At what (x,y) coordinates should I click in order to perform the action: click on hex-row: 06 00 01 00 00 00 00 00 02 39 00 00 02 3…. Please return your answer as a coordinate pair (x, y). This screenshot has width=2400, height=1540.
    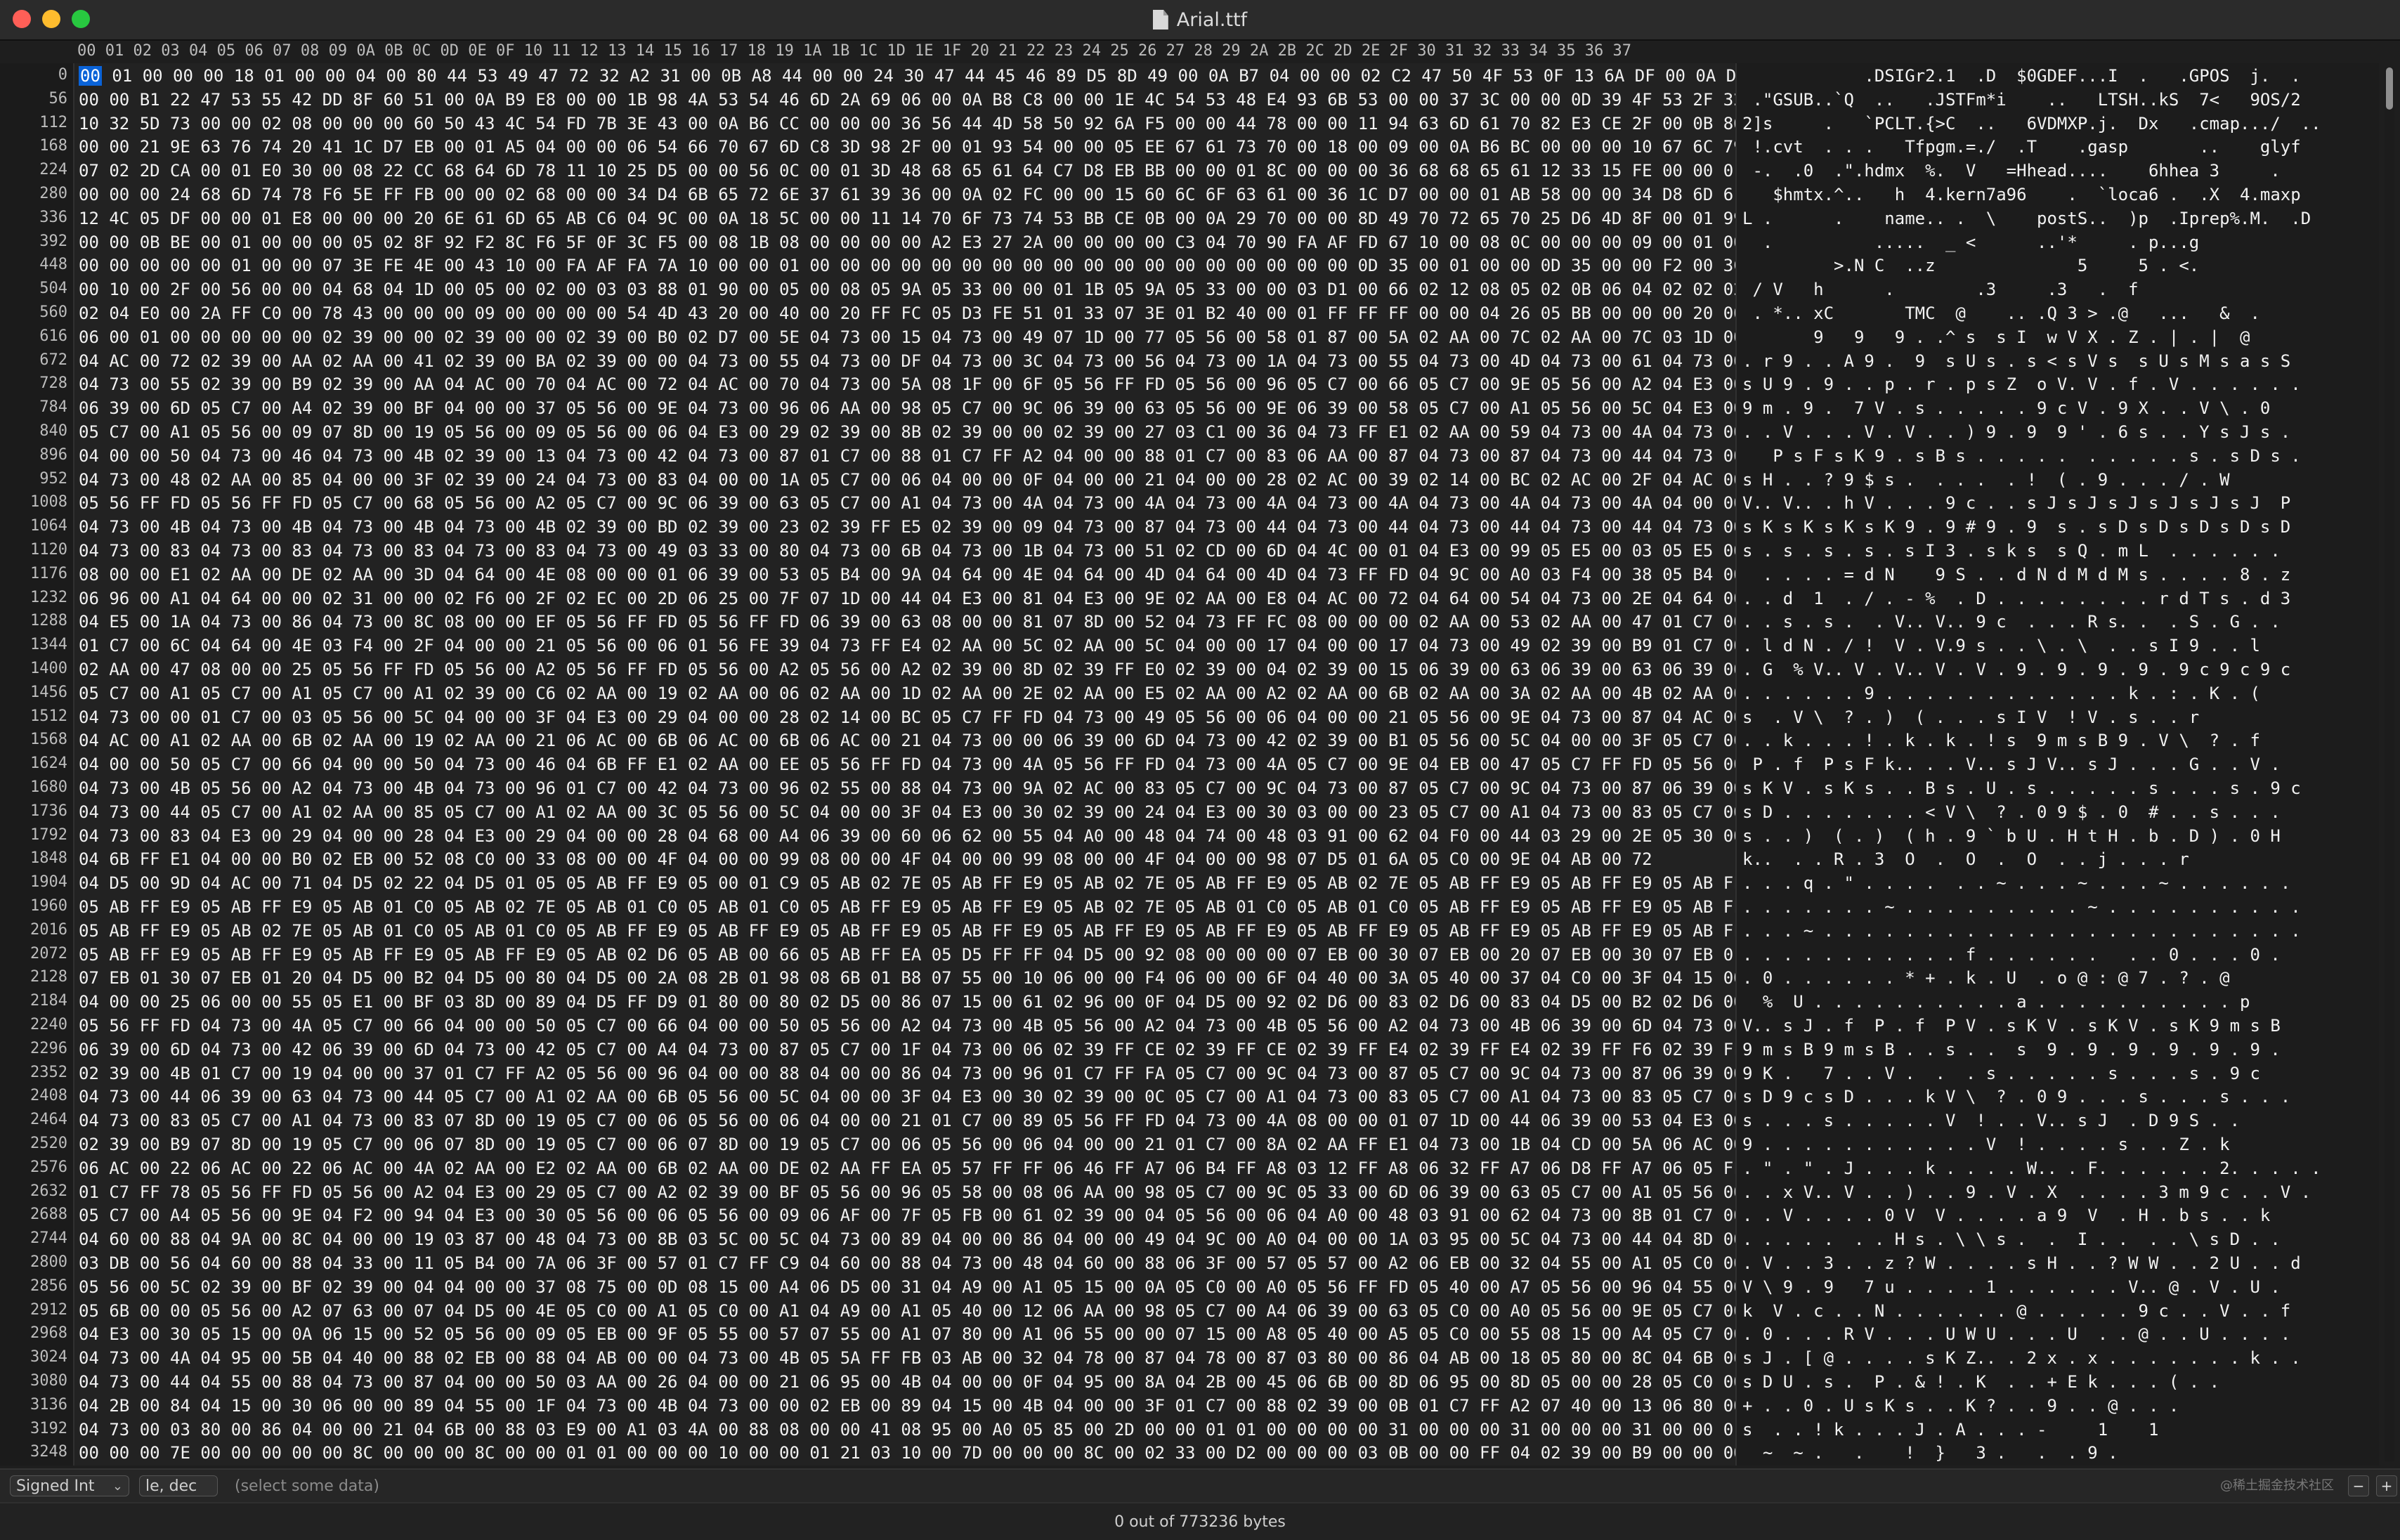
    Looking at the image, I should click on (907, 337).